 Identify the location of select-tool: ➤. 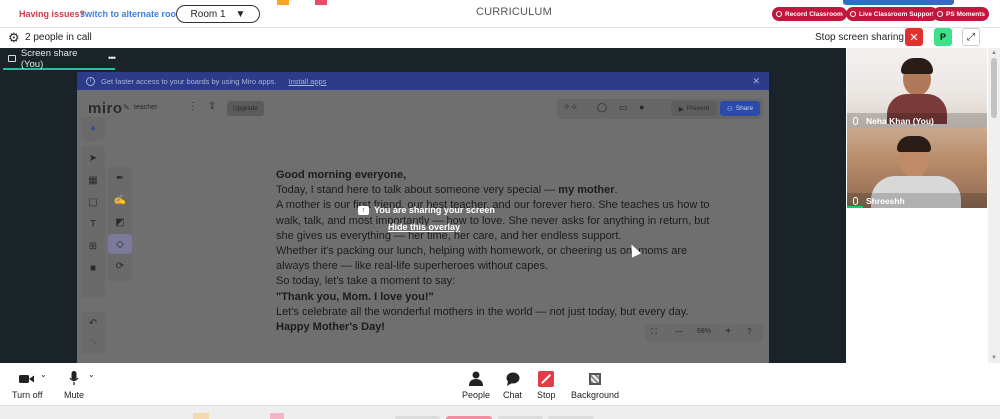
(93, 158).